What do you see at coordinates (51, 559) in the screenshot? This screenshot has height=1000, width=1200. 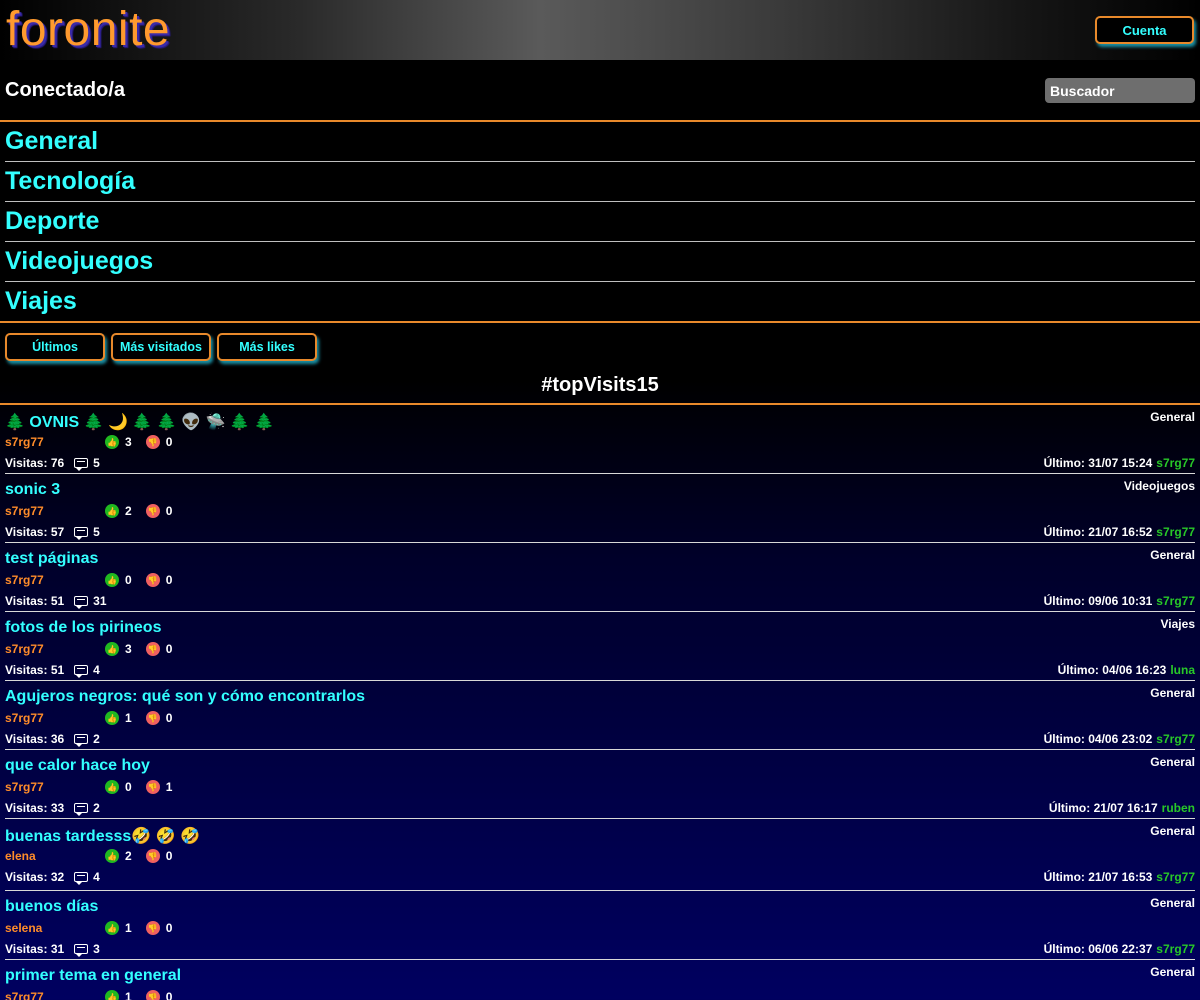 I see `topic-title-link: test páginas` at bounding box center [51, 559].